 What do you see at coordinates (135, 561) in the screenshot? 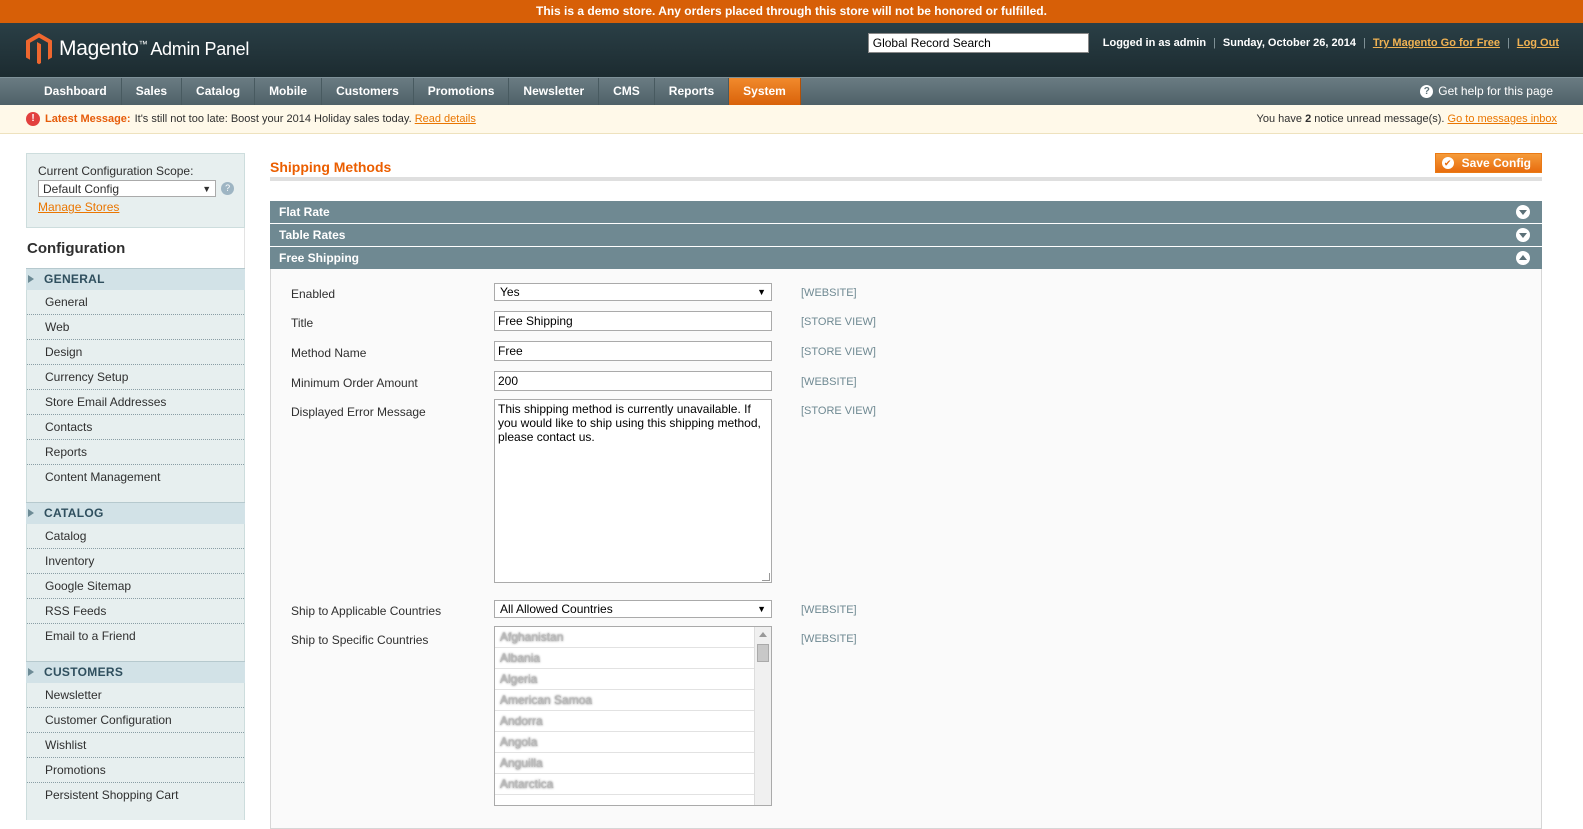
I see `sidebar-item-inventory: Inventory` at bounding box center [135, 561].